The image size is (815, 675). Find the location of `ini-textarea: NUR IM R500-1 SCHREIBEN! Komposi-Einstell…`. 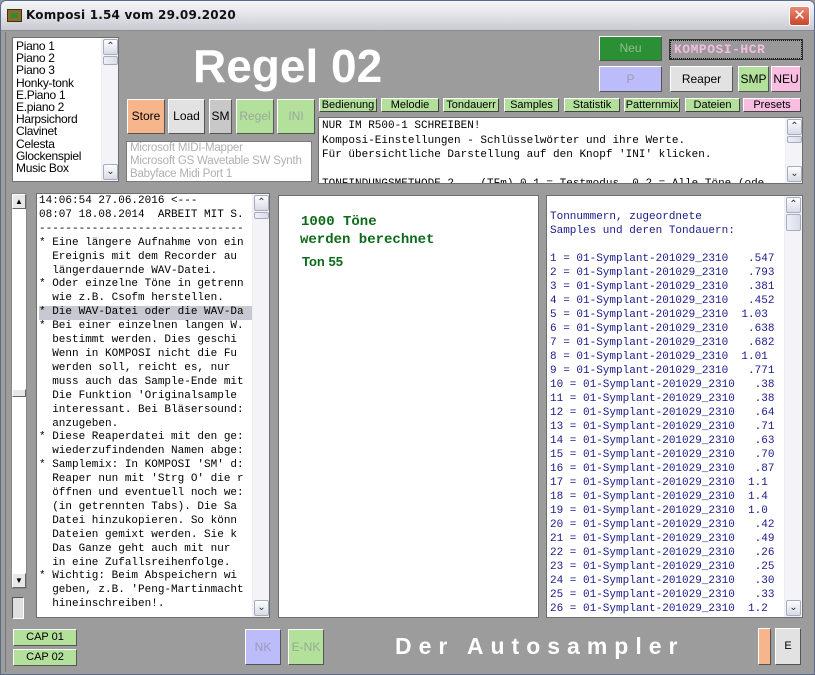

ini-textarea: NUR IM R500-1 SCHREIBEN! Komposi-Einstell… is located at coordinates (560, 150).